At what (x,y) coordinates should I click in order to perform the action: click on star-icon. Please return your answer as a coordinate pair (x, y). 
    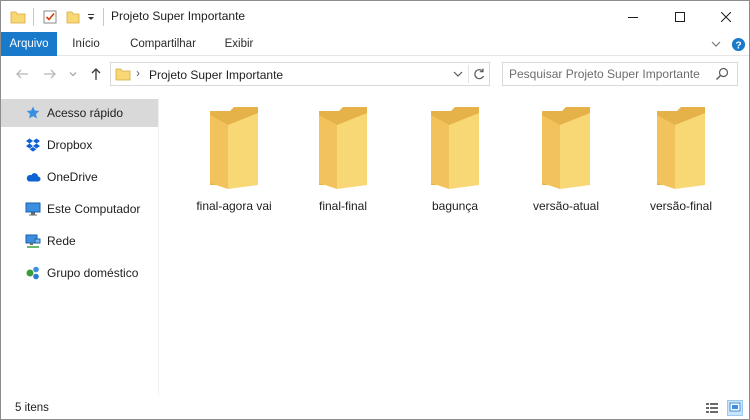
    Looking at the image, I should click on (33, 113).